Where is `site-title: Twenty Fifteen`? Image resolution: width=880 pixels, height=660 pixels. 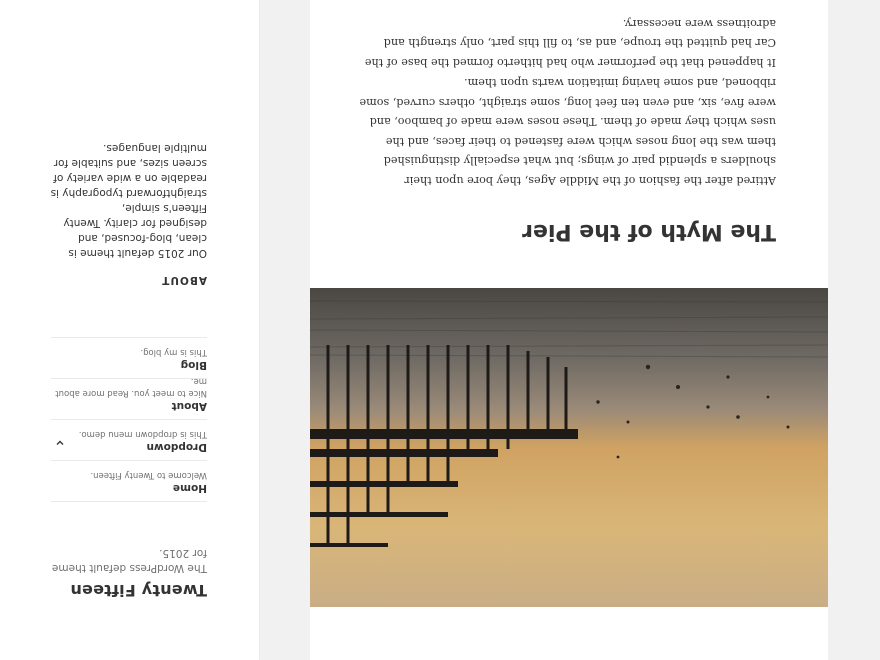
site-title: Twenty Fifteen is located at coordinates (138, 590).